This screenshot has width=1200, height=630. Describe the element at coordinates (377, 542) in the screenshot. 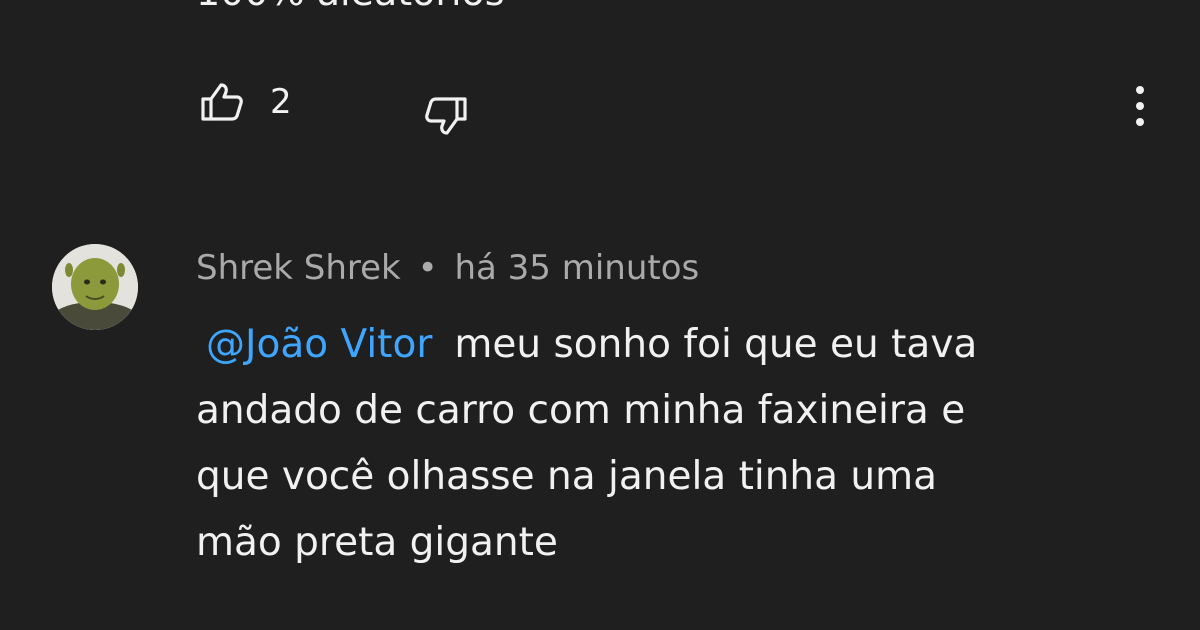

I see `comment-text-line: mão preta gigante` at that location.